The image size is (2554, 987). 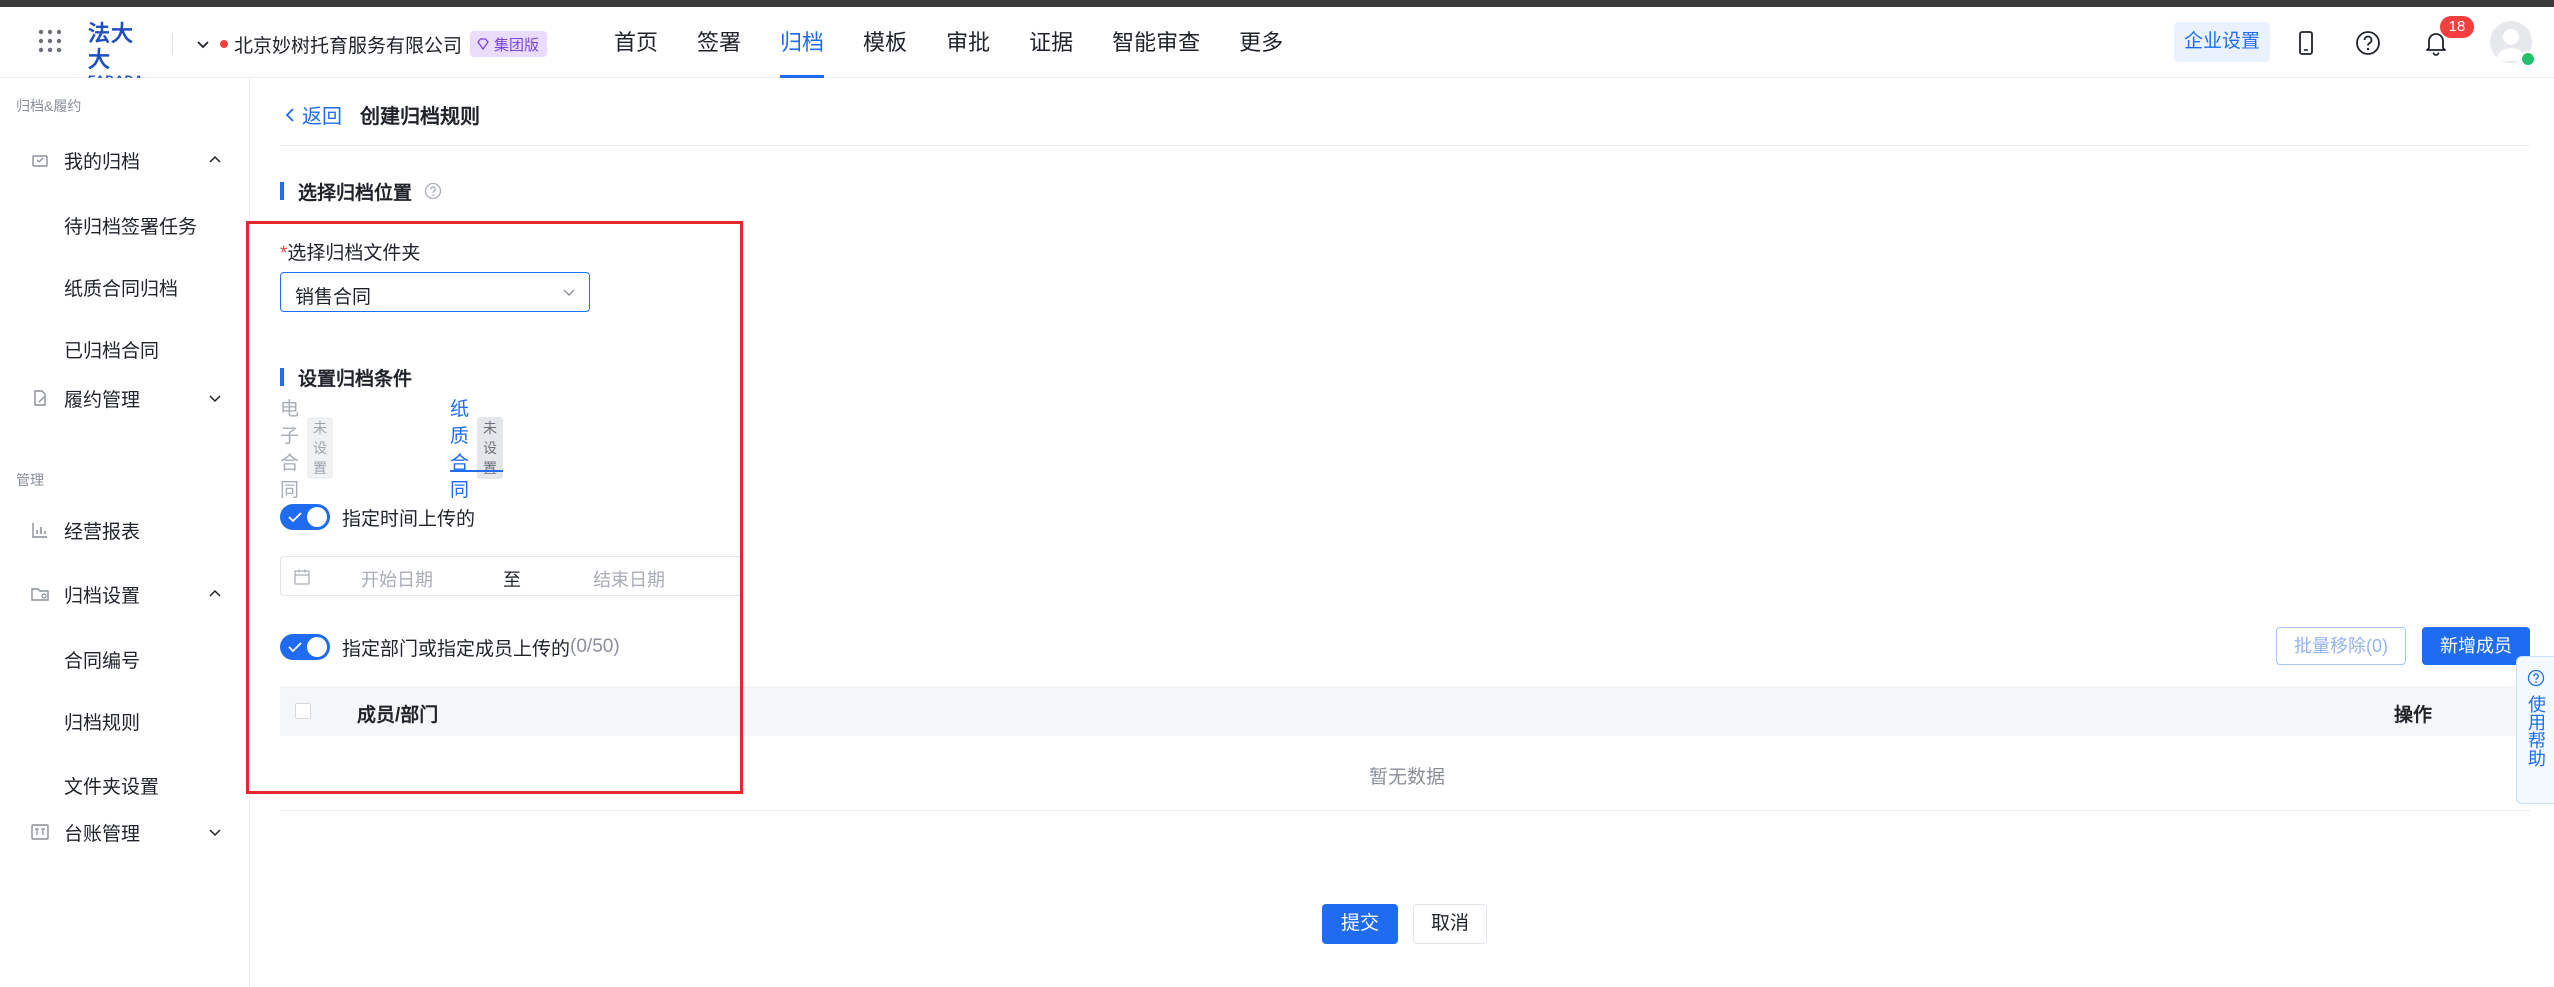 I want to click on sidebar-item-my-archive: 我的归档, so click(x=125, y=160).